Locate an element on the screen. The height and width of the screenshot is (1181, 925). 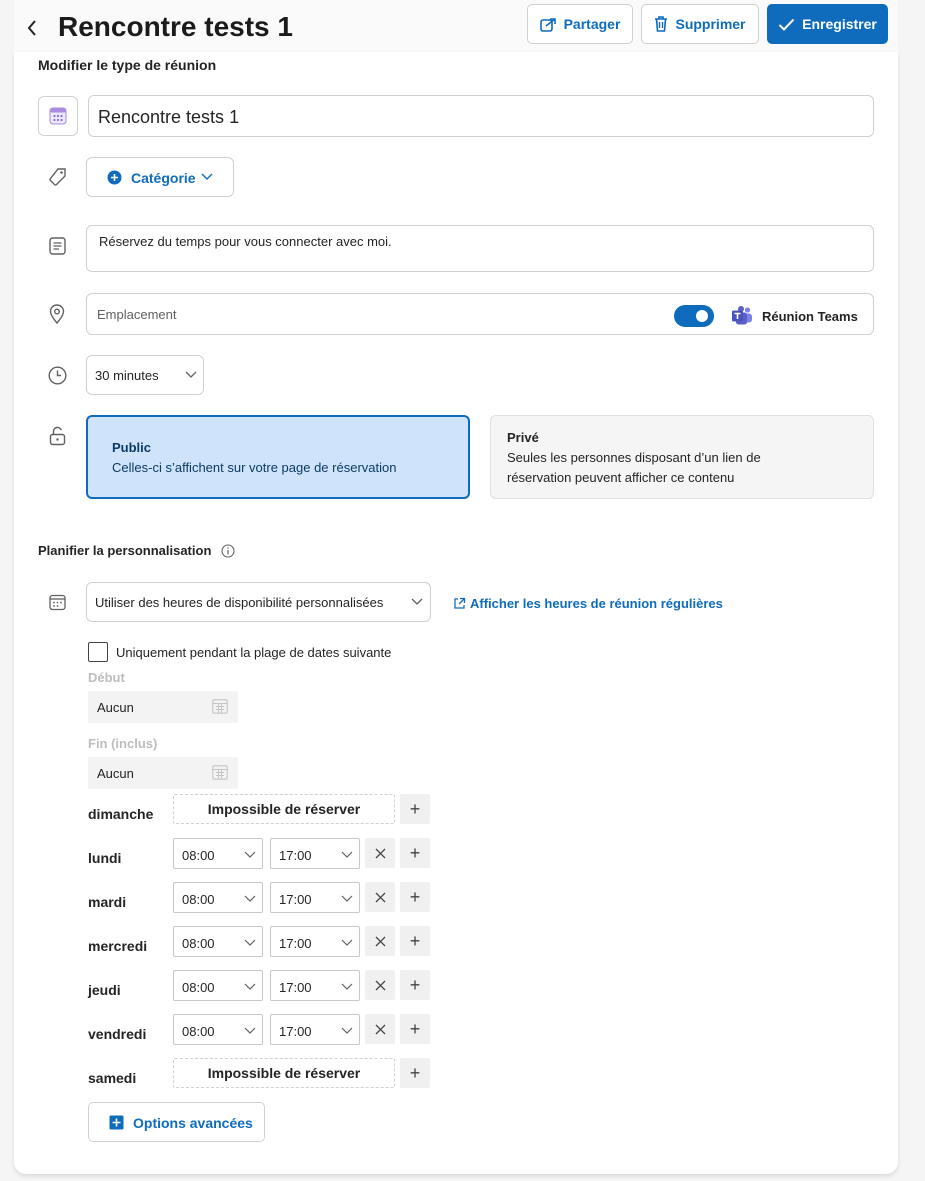
save-button: Enregistrer is located at coordinates (827, 24).